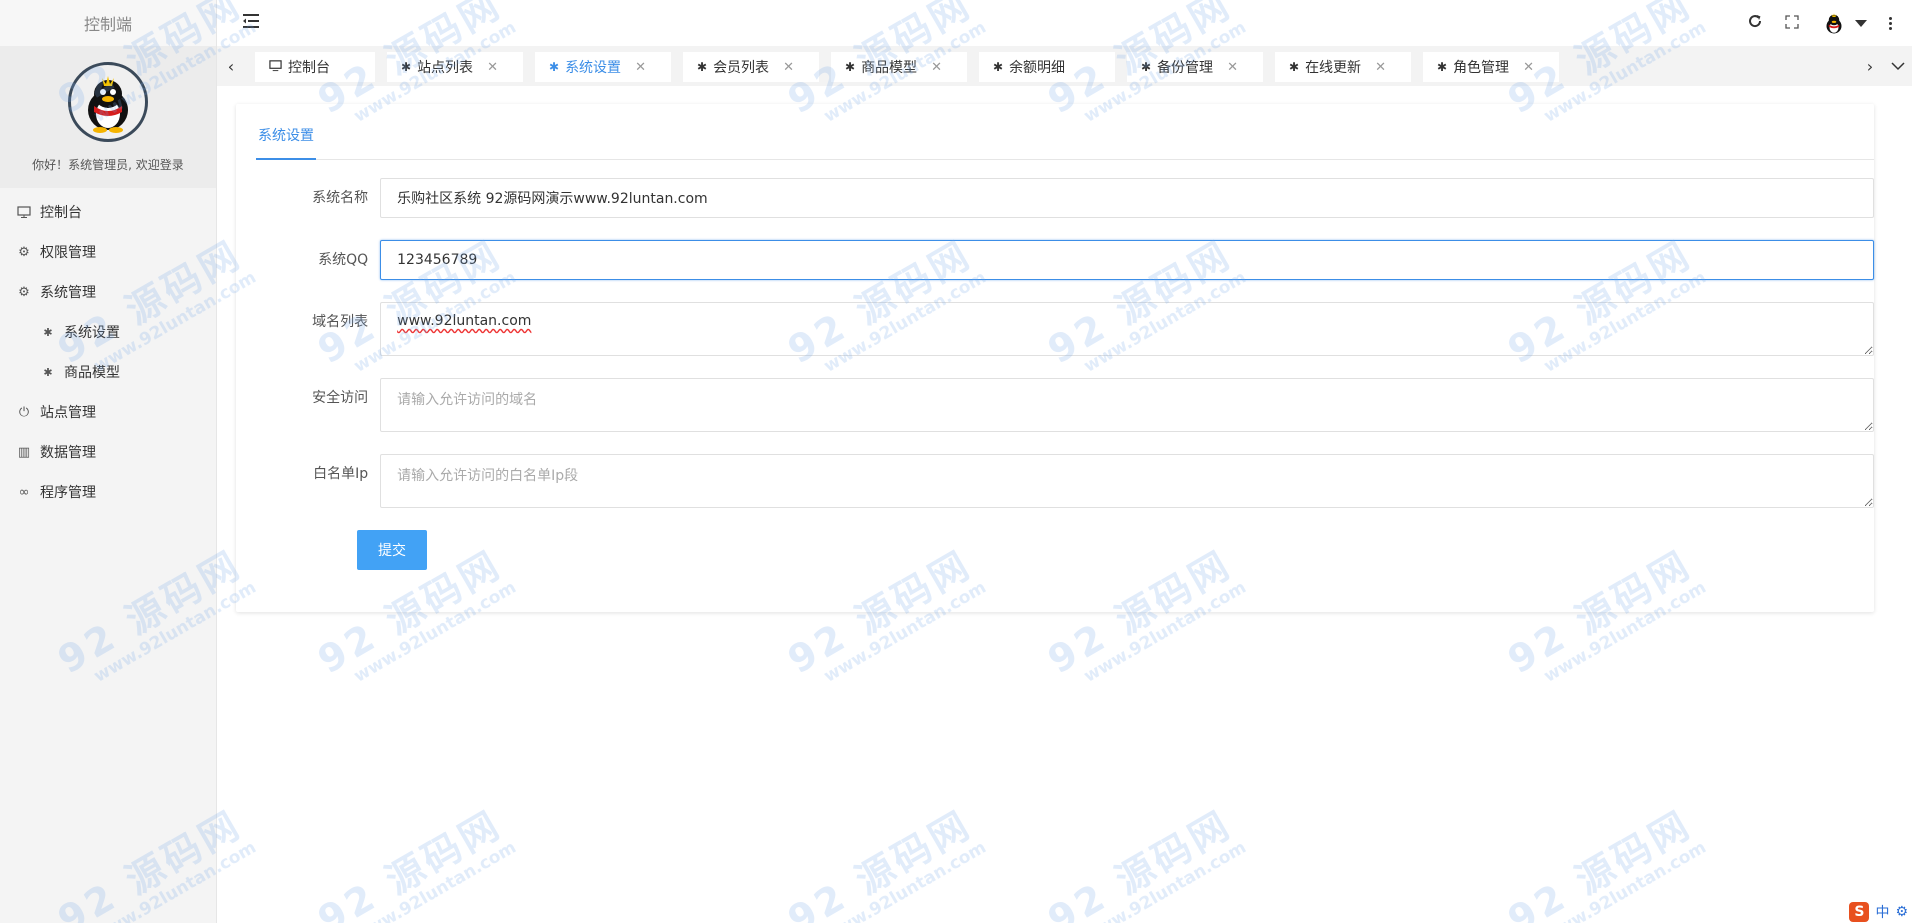 The image size is (1912, 923). Describe the element at coordinates (1127, 329) in the screenshot. I see `domain-list-textarea: www.92luntan.com` at that location.